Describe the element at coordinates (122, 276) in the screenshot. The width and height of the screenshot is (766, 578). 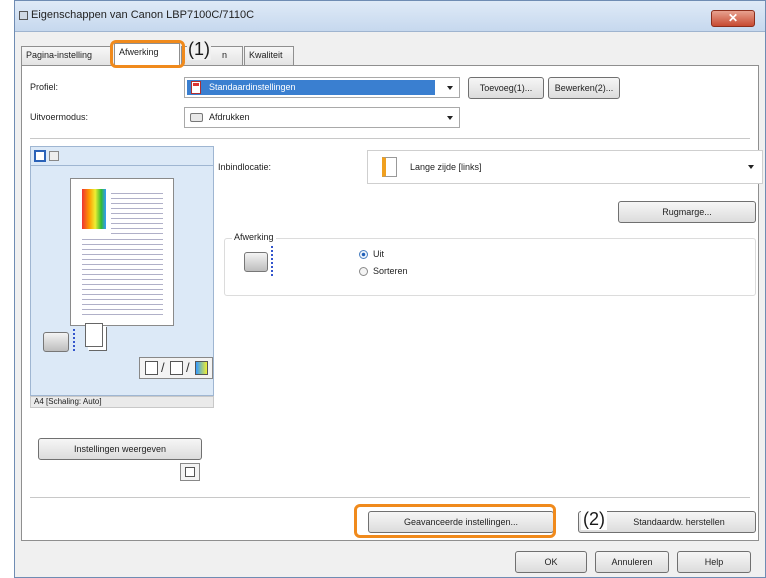
I see `text-lines-preview` at that location.